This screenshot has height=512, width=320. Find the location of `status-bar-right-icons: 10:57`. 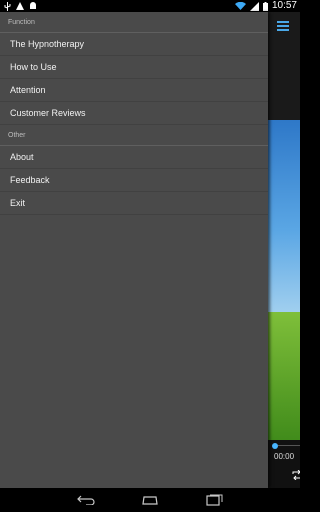

status-bar-right-icons: 10:57 is located at coordinates (265, 6).